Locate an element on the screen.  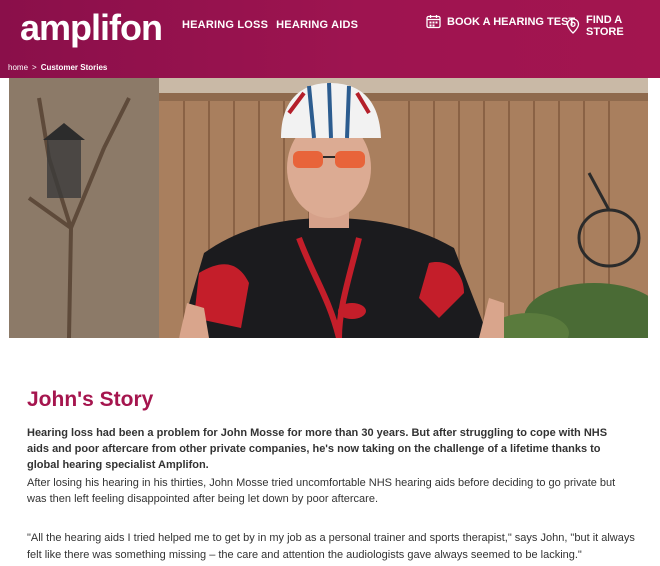
breadcrumb: home > Customer Stories is located at coordinates (57, 67).